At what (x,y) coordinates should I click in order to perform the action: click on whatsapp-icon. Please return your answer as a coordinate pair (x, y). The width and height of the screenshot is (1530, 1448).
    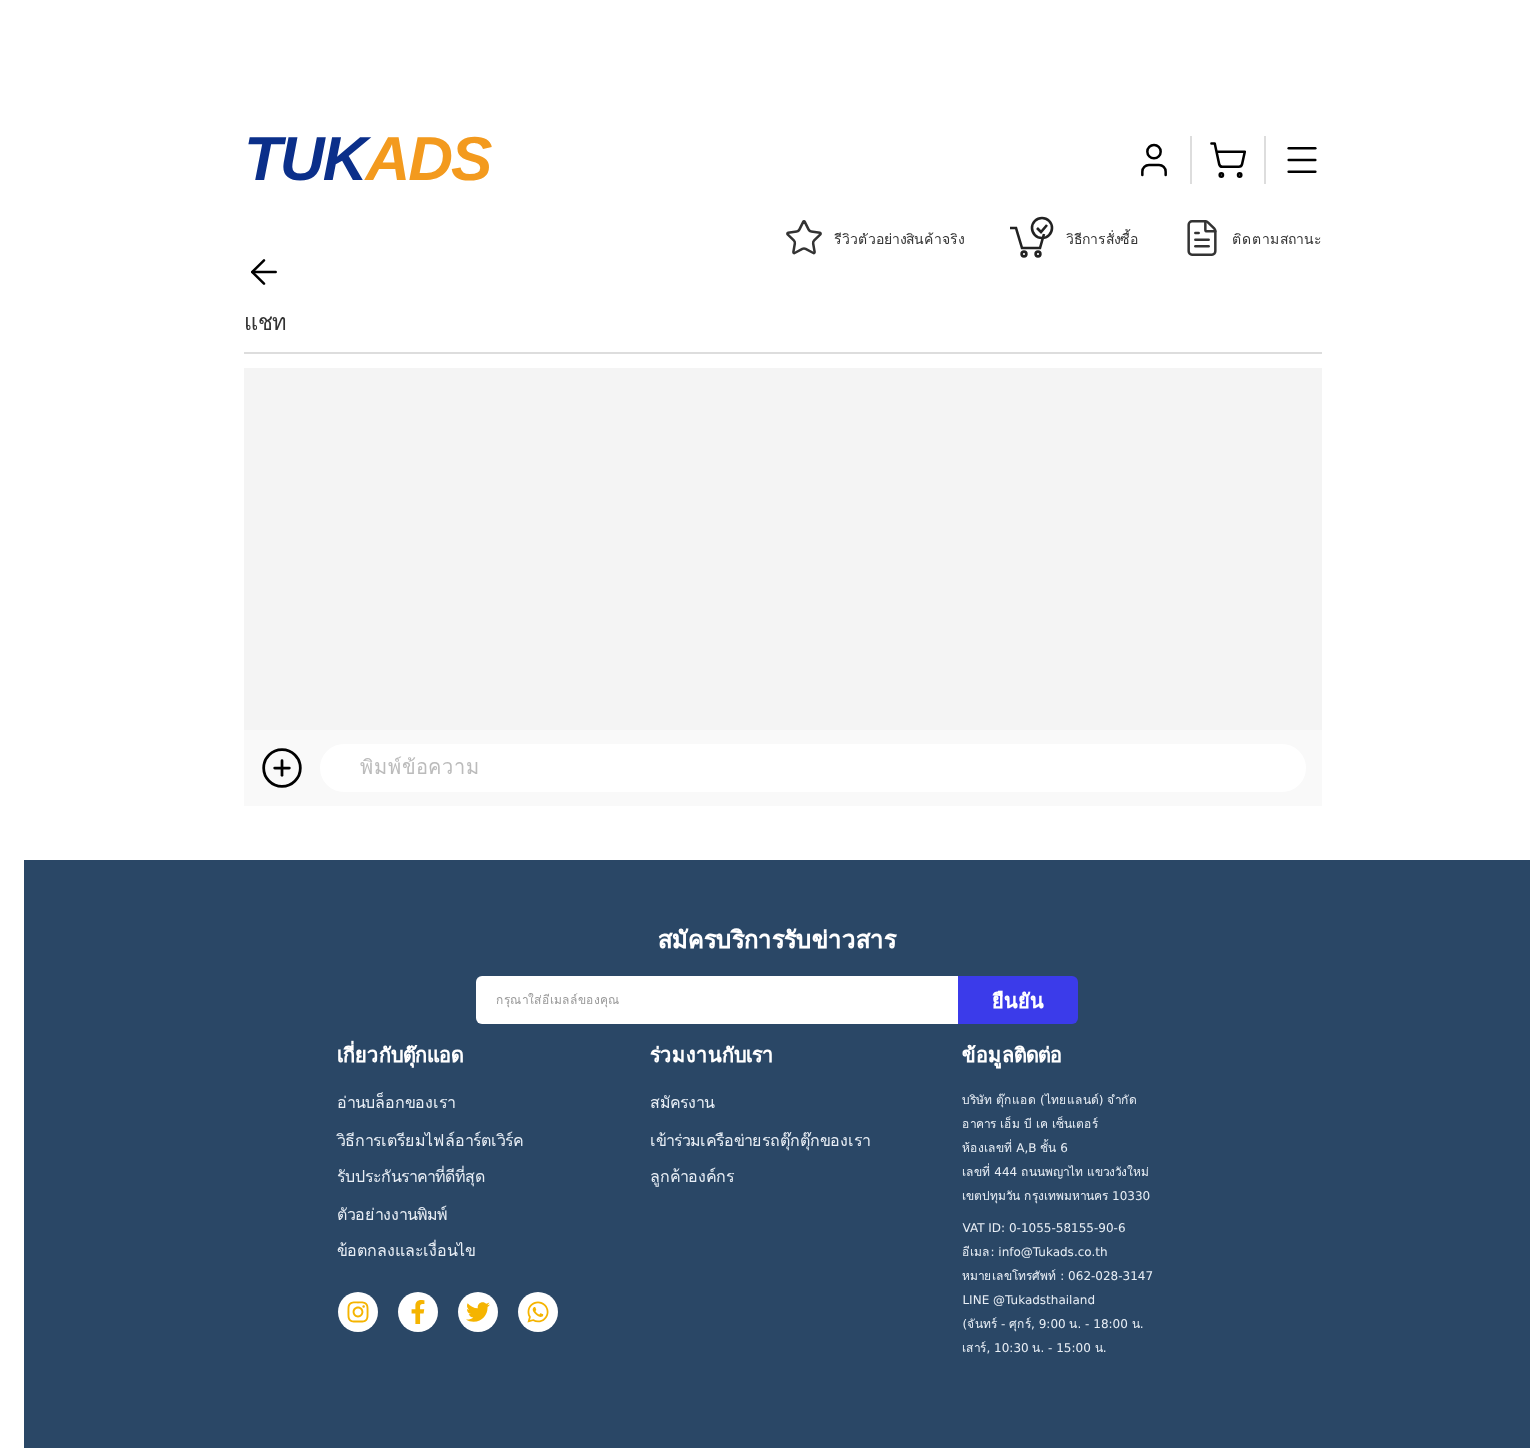
    Looking at the image, I should click on (537, 1311).